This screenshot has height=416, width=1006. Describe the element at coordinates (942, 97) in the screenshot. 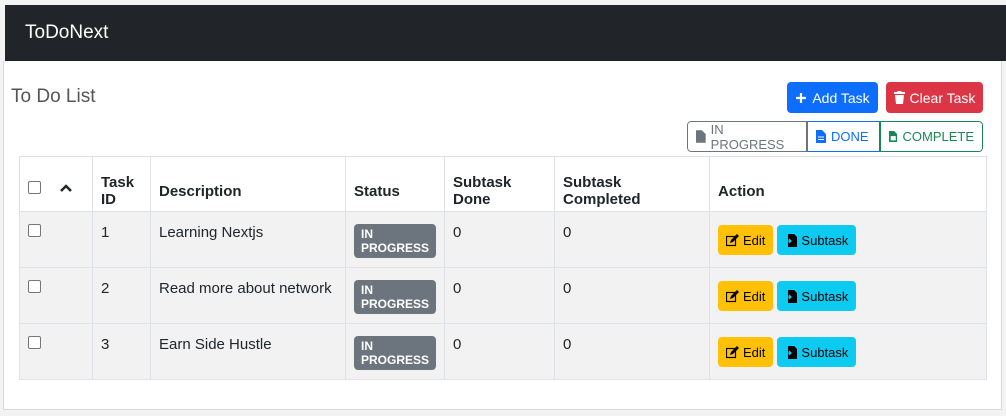

I see `clear-task-label: Clear Task` at that location.